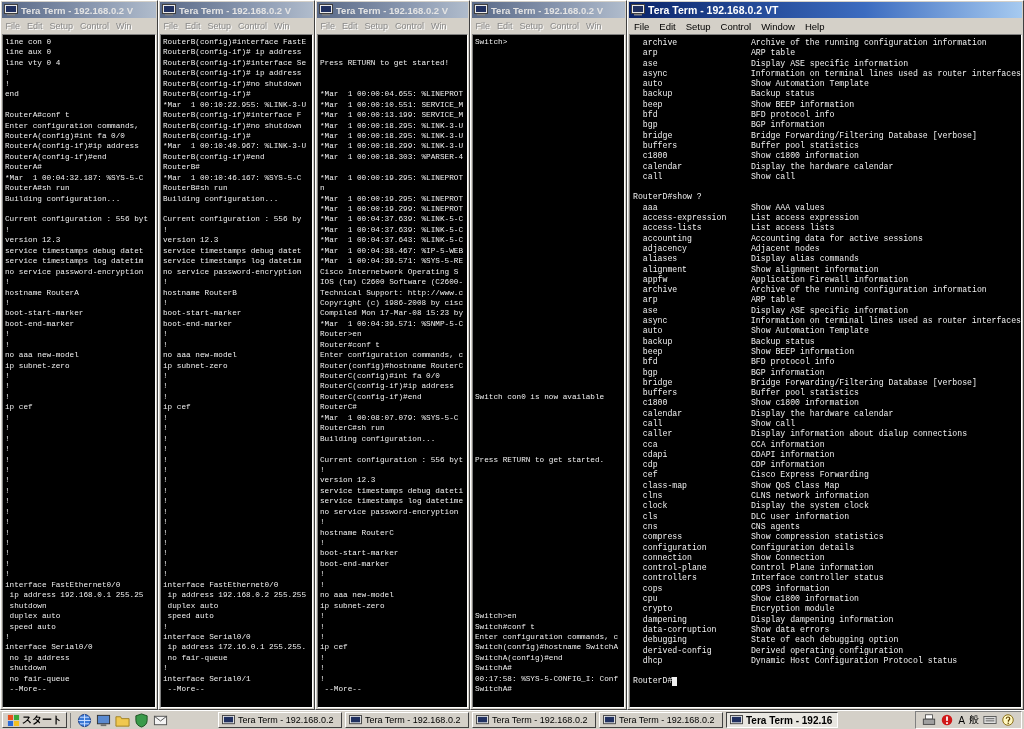  Describe the element at coordinates (667, 26) in the screenshot. I see `menu-item: Edit` at that location.